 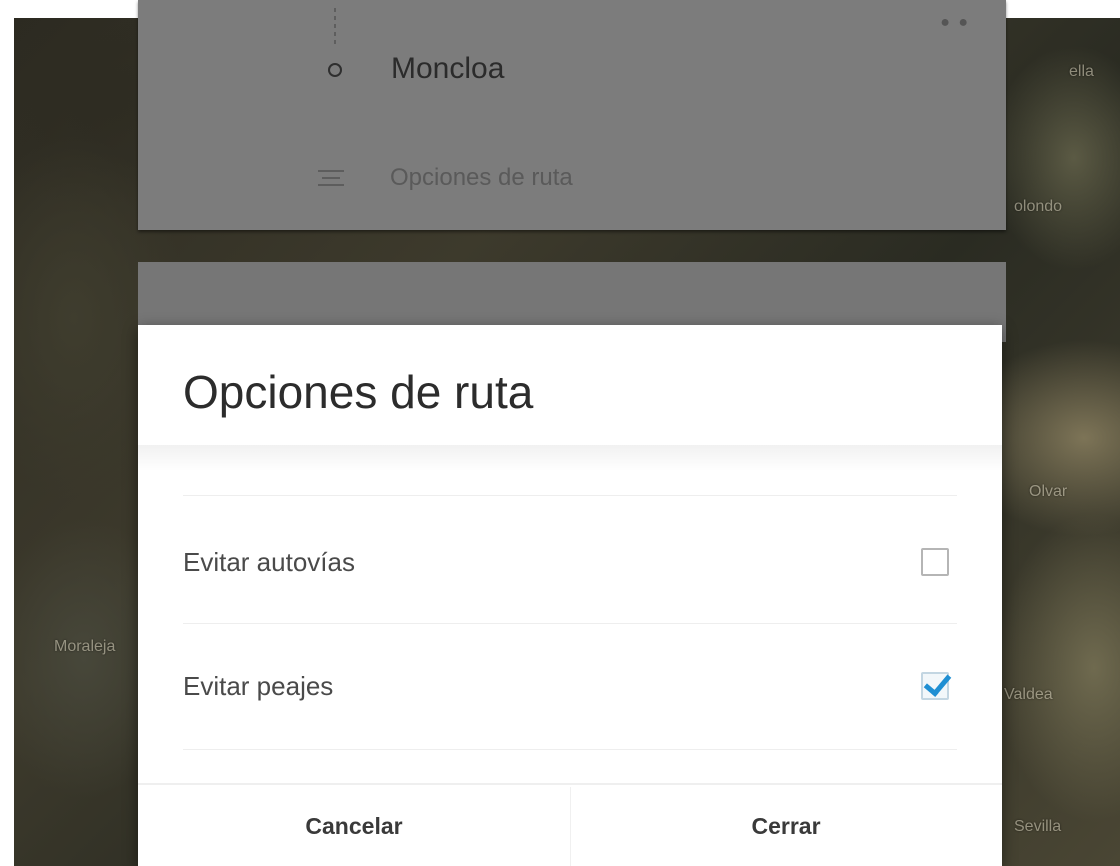 What do you see at coordinates (333, 178) in the screenshot?
I see `tune-icon` at bounding box center [333, 178].